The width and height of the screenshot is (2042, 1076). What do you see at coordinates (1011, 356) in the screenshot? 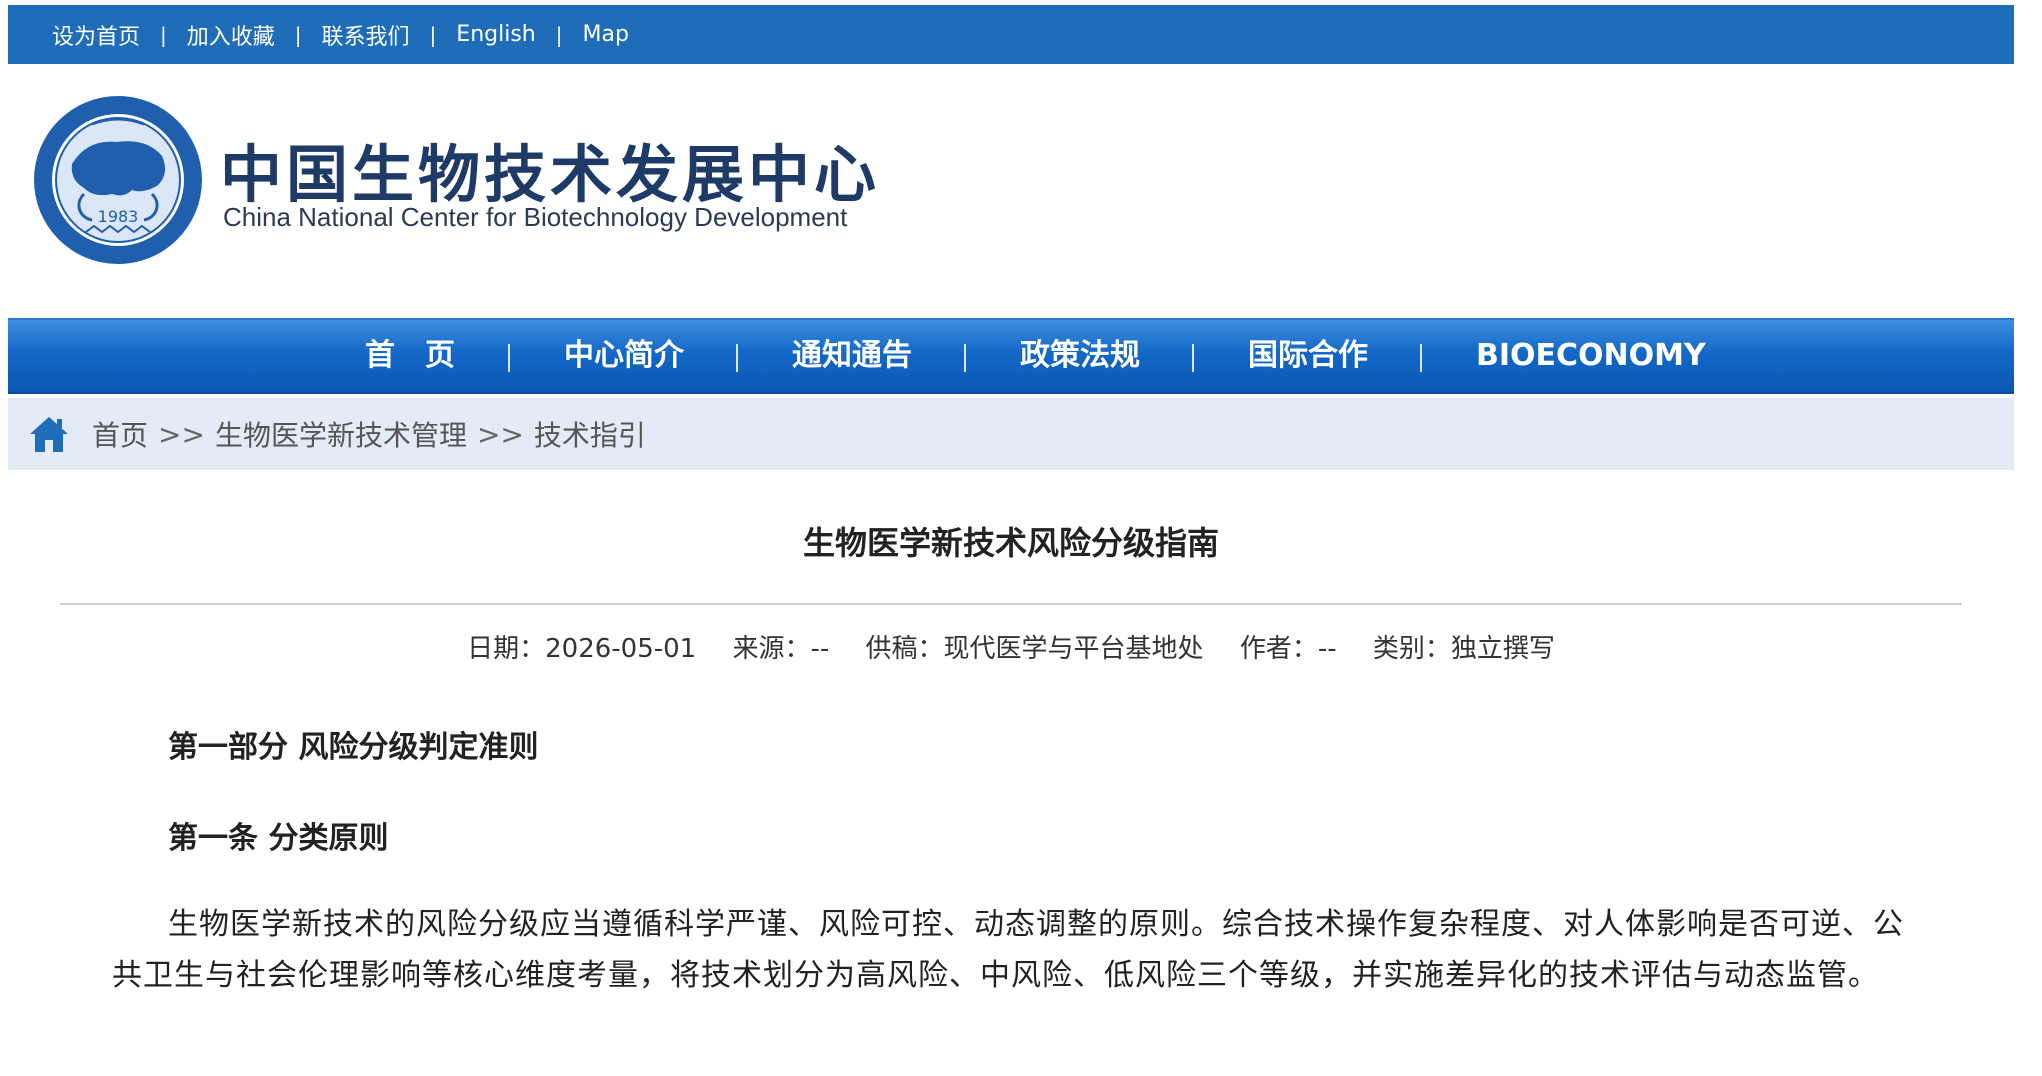
I see `main-nav: 首 页 中心简介 通知通告 政策法规 国际合作 BIOECONOMY` at bounding box center [1011, 356].